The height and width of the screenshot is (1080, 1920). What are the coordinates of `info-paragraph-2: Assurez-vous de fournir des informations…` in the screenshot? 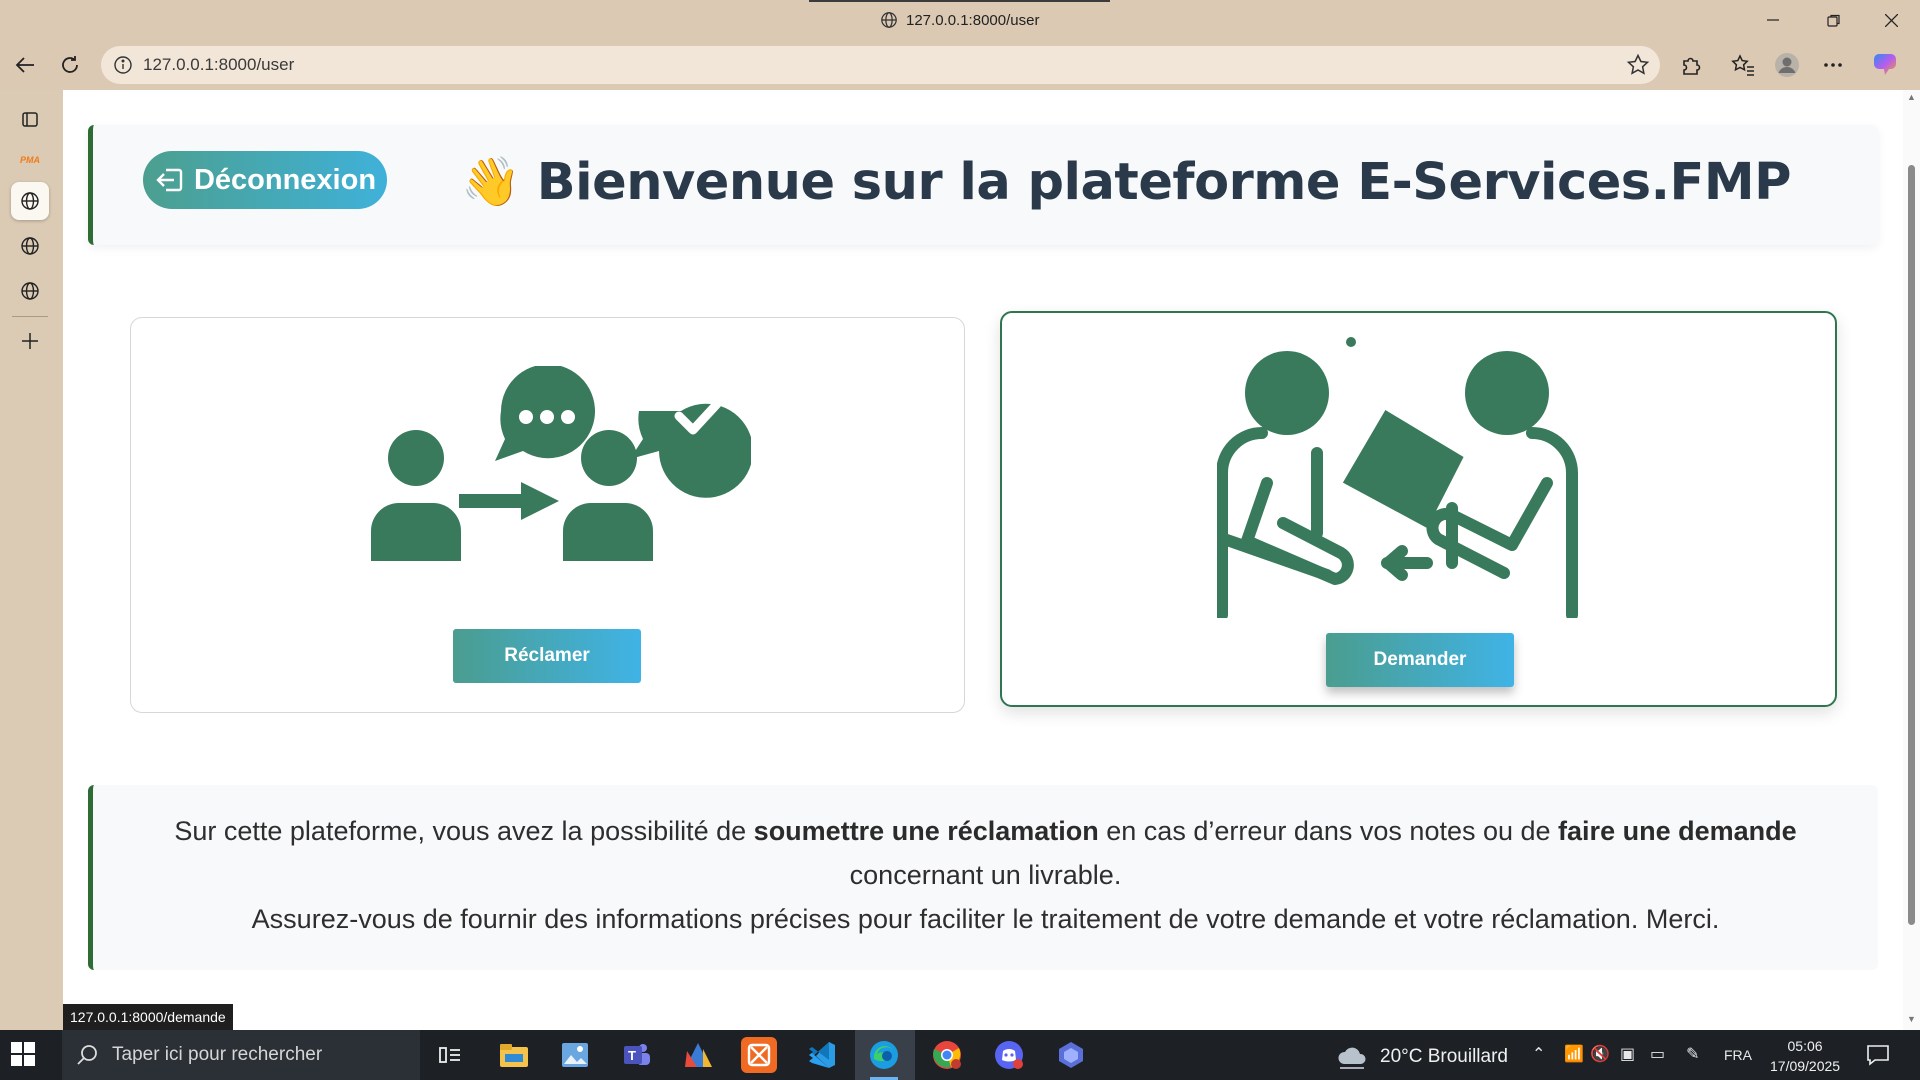 It's located at (985, 919).